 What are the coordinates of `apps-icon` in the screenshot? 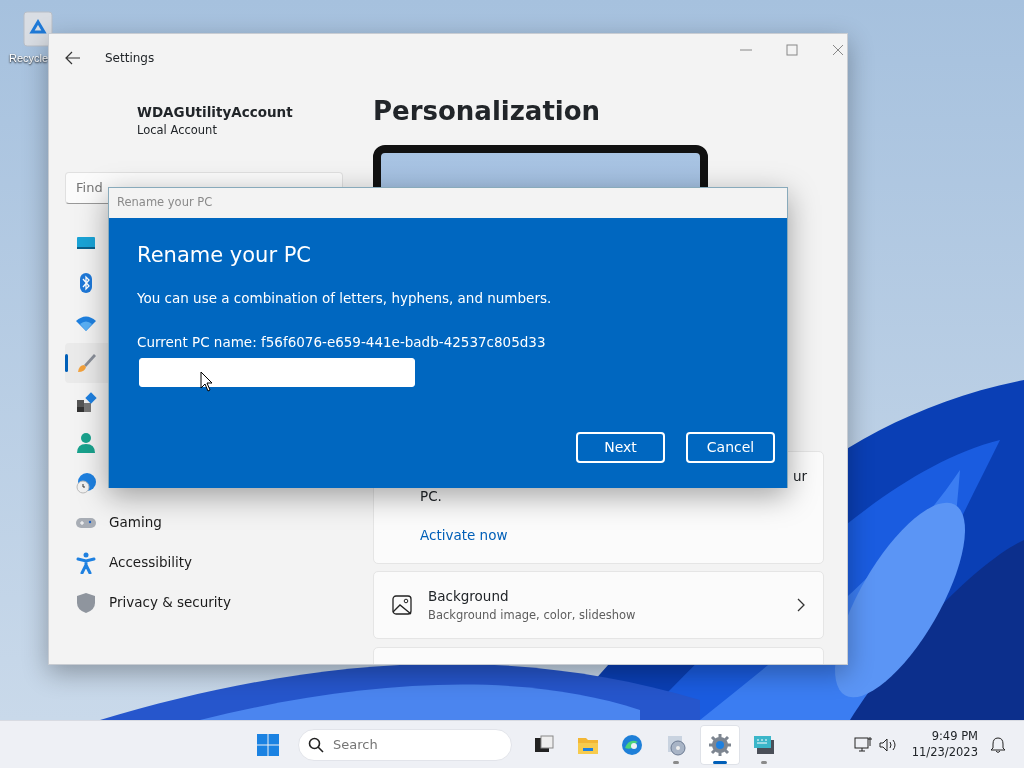 It's located at (86, 402).